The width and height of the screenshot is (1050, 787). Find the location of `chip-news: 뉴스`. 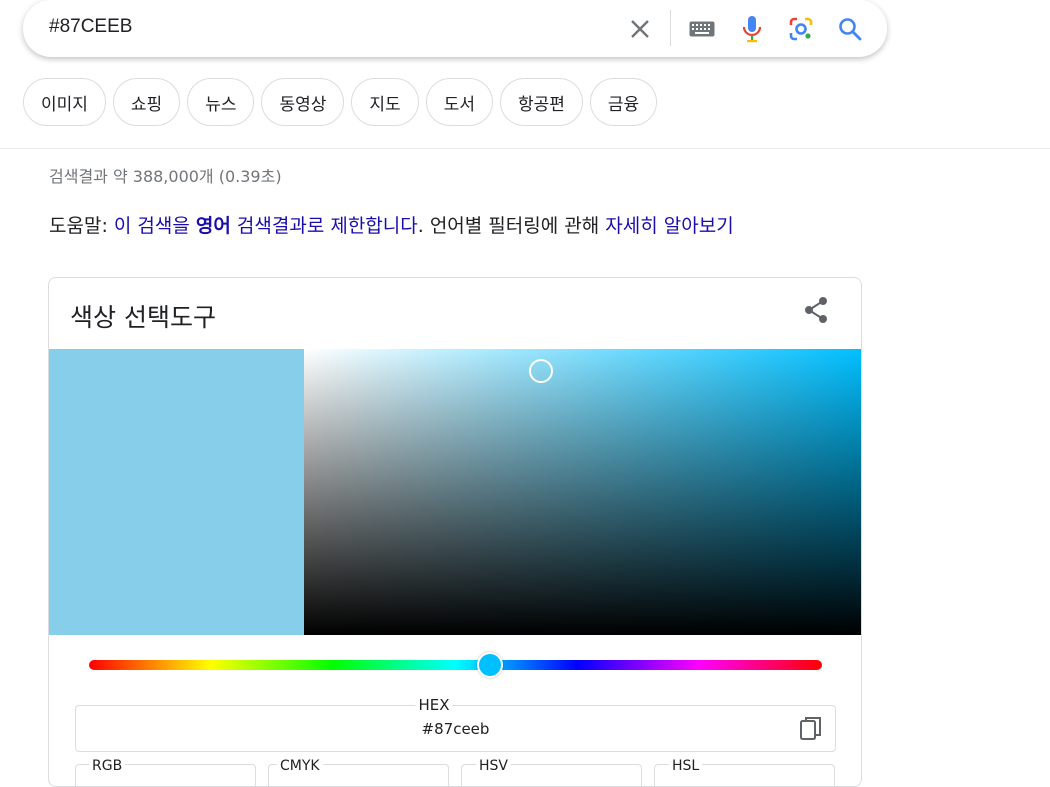

chip-news: 뉴스 is located at coordinates (221, 102).